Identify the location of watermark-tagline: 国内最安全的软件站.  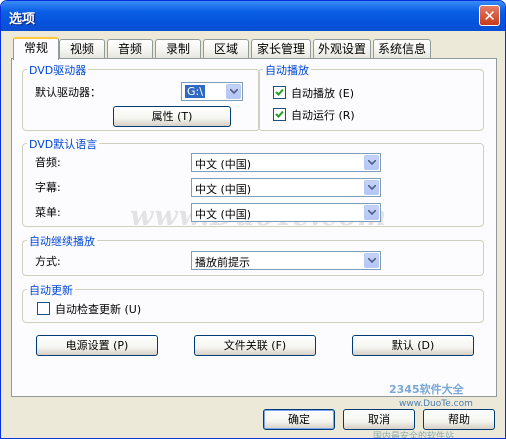
(414, 435).